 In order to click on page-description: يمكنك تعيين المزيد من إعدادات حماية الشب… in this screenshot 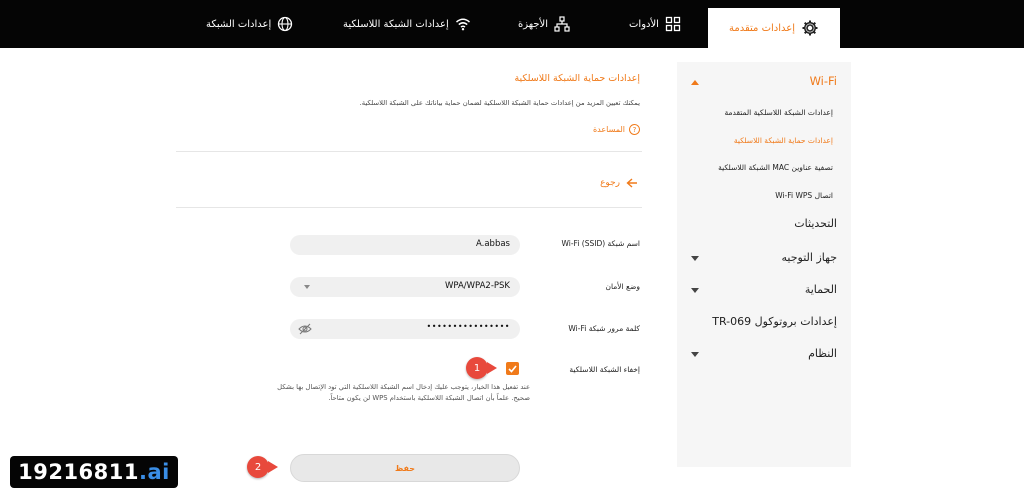, I will do `click(499, 103)`.